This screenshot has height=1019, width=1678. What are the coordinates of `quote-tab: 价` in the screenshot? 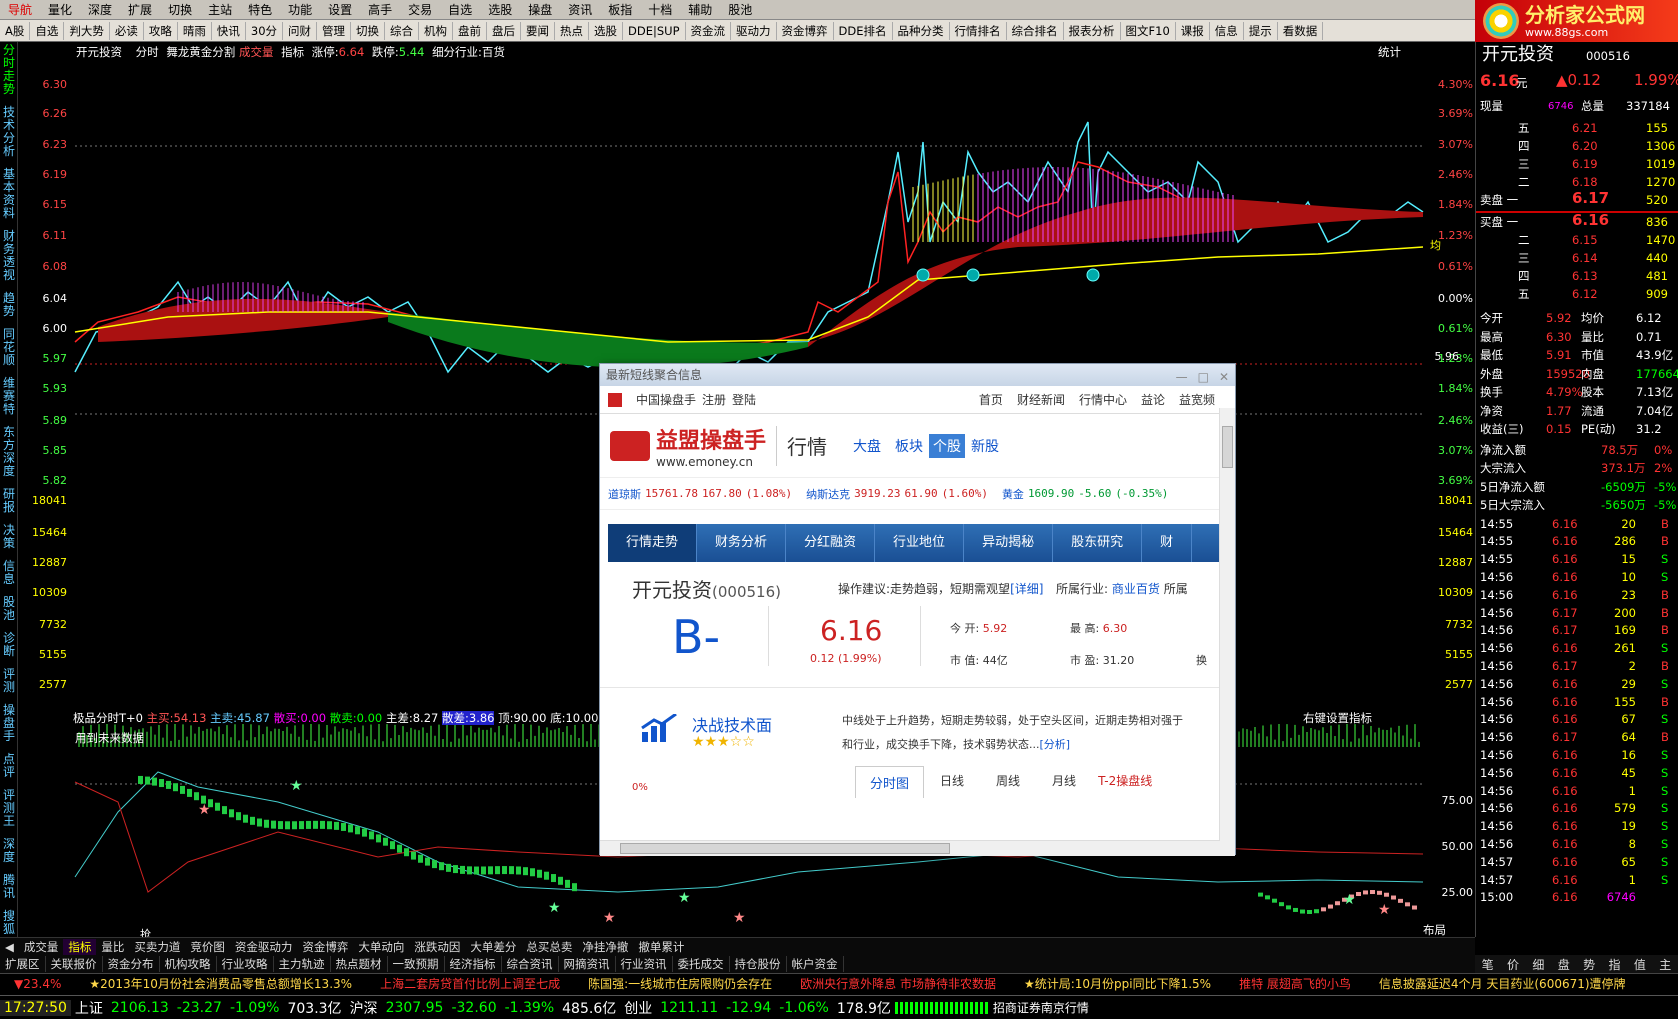 It's located at (1513, 964).